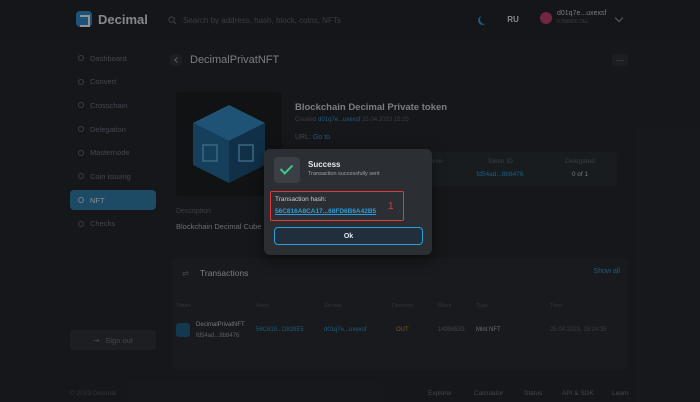 This screenshot has height=402, width=700. What do you see at coordinates (391, 206) in the screenshot?
I see `annotation-number: 1` at bounding box center [391, 206].